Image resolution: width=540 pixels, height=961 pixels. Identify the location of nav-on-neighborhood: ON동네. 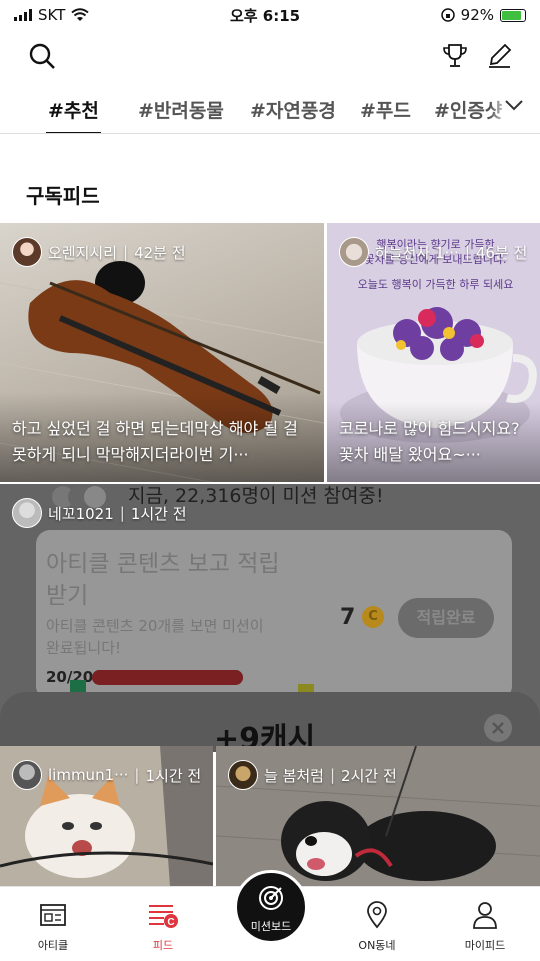
(377, 924).